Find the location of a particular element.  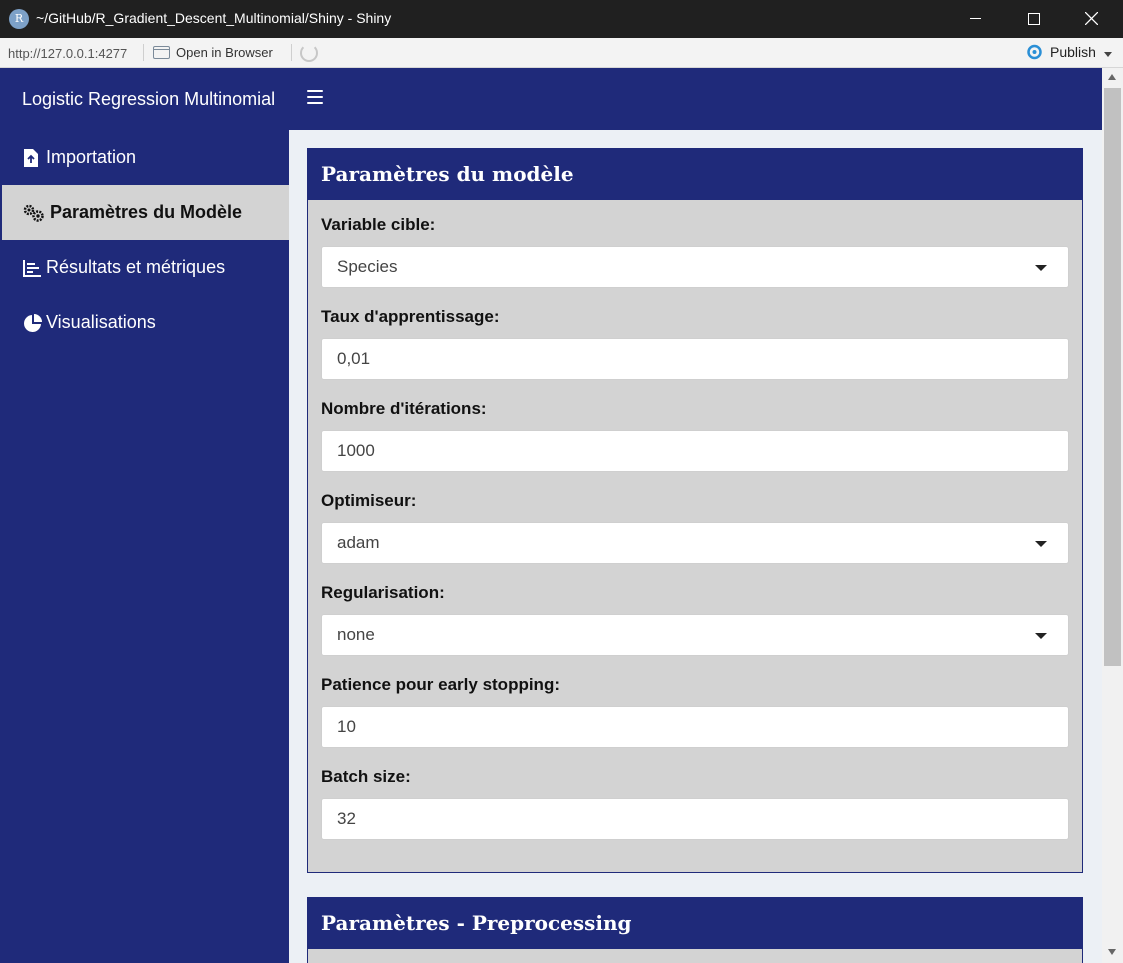

bar-chart-icon is located at coordinates (32, 268).